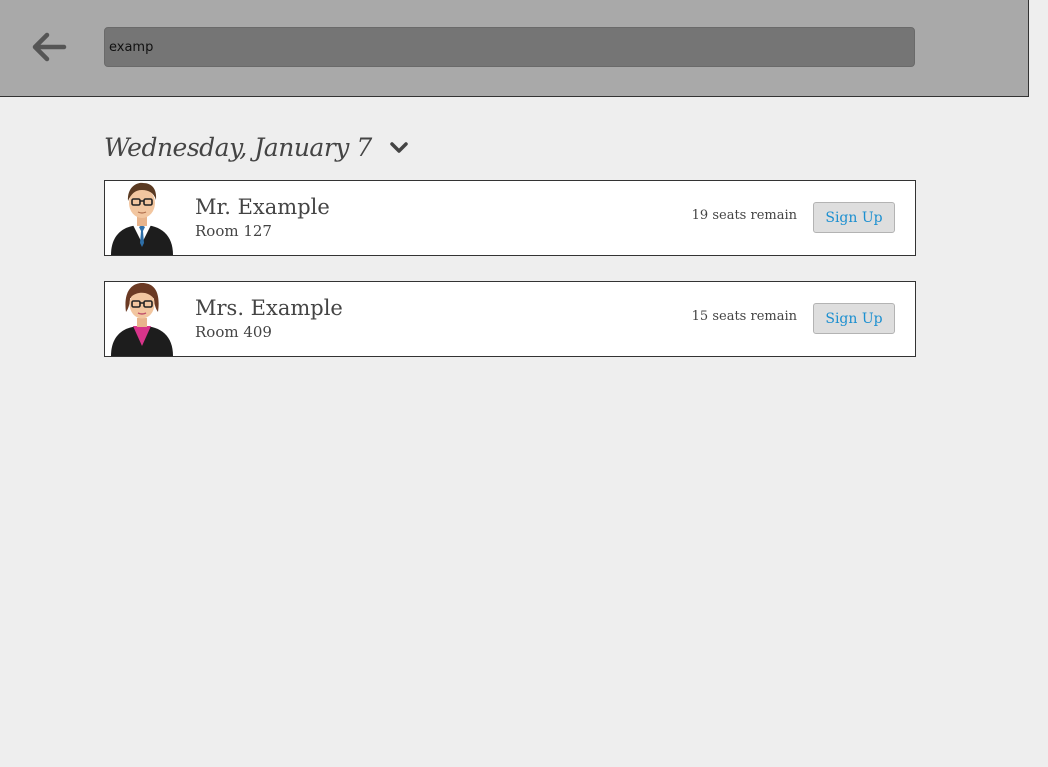 Image resolution: width=1048 pixels, height=767 pixels. What do you see at coordinates (49, 47) in the screenshot?
I see `back-arrow-icon` at bounding box center [49, 47].